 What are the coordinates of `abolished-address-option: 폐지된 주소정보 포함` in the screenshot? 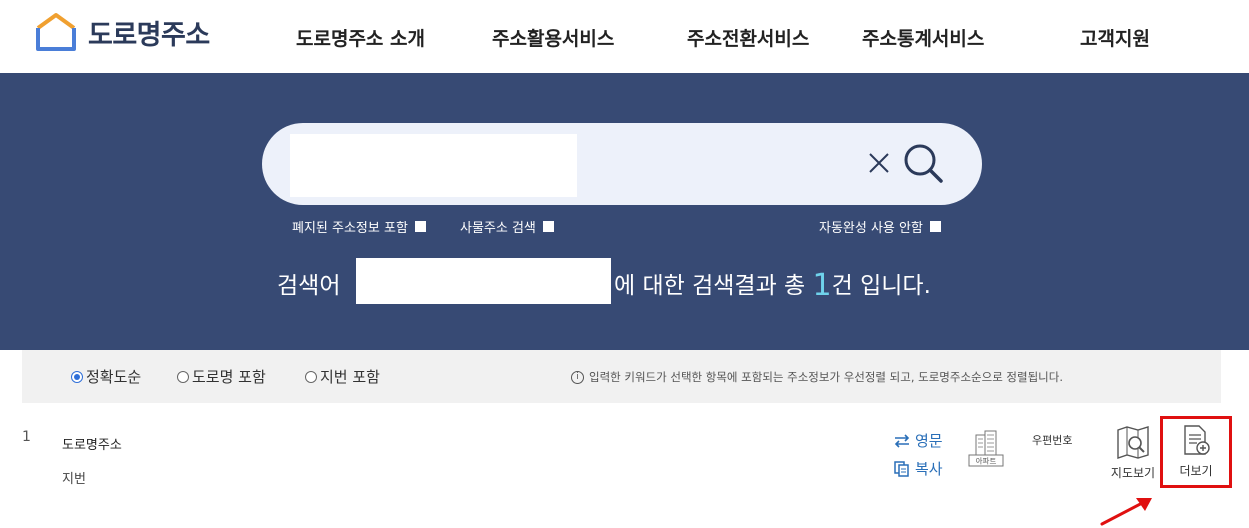 It's located at (359, 226).